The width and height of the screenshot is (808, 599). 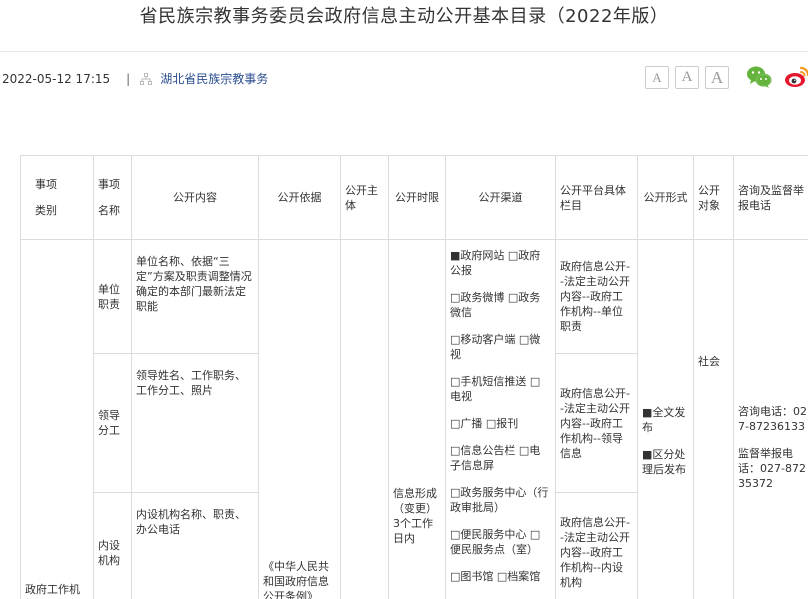 I want to click on header-form: 公开形式, so click(x=665, y=197).